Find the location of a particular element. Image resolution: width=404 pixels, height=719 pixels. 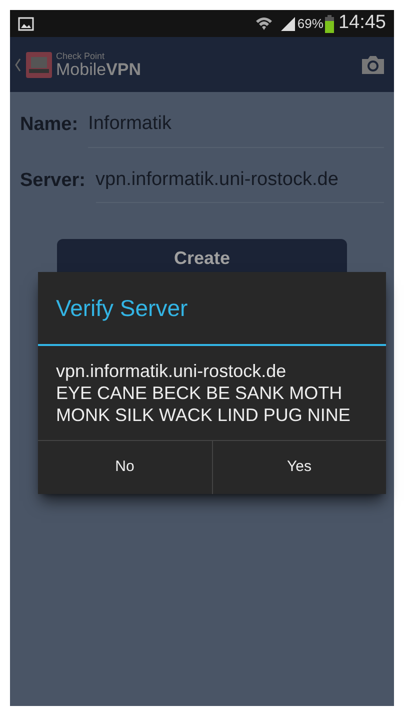

clock: 14:45 is located at coordinates (362, 23).